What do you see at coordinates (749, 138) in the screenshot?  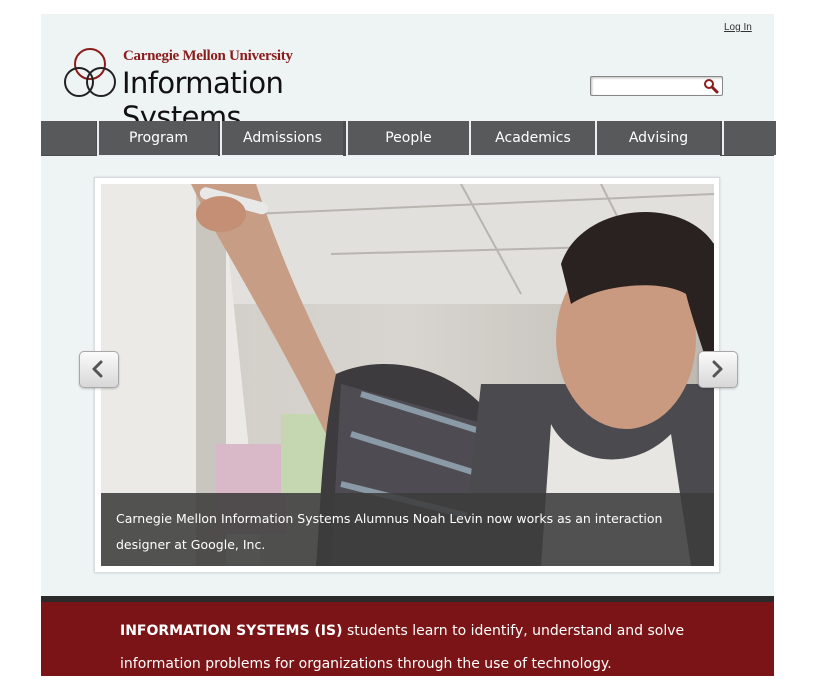 I see `nav-spacer-right` at bounding box center [749, 138].